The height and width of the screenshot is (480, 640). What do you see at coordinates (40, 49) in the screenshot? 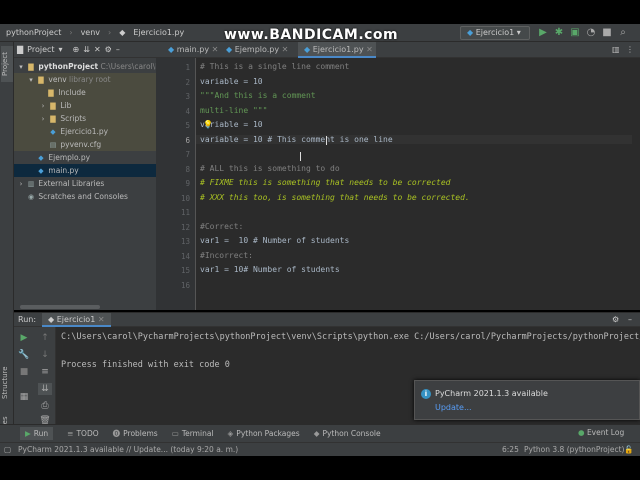
I see `project-view-select: Project` at bounding box center [40, 49].